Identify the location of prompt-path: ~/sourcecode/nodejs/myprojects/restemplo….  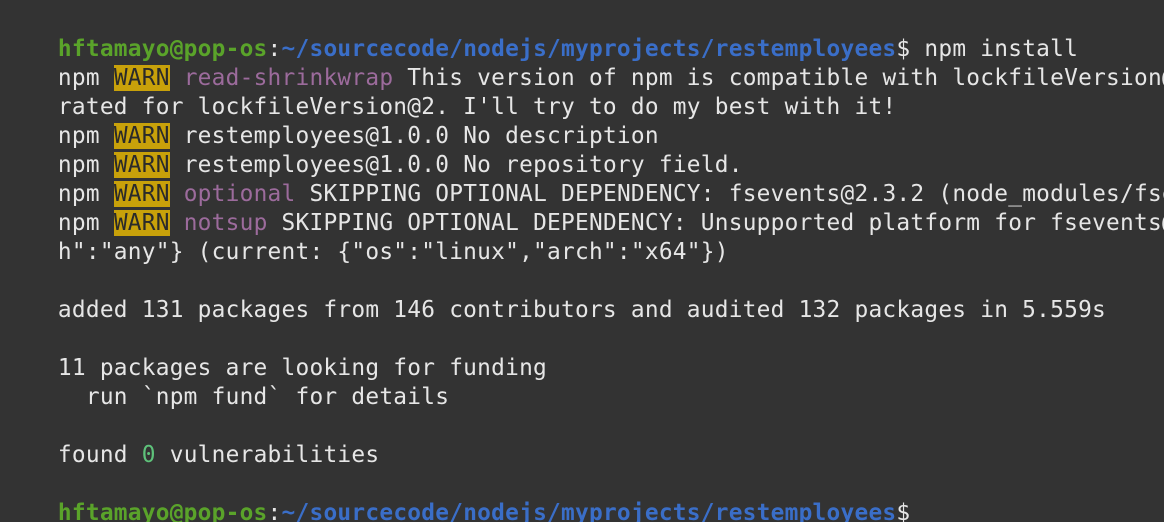
(589, 511).